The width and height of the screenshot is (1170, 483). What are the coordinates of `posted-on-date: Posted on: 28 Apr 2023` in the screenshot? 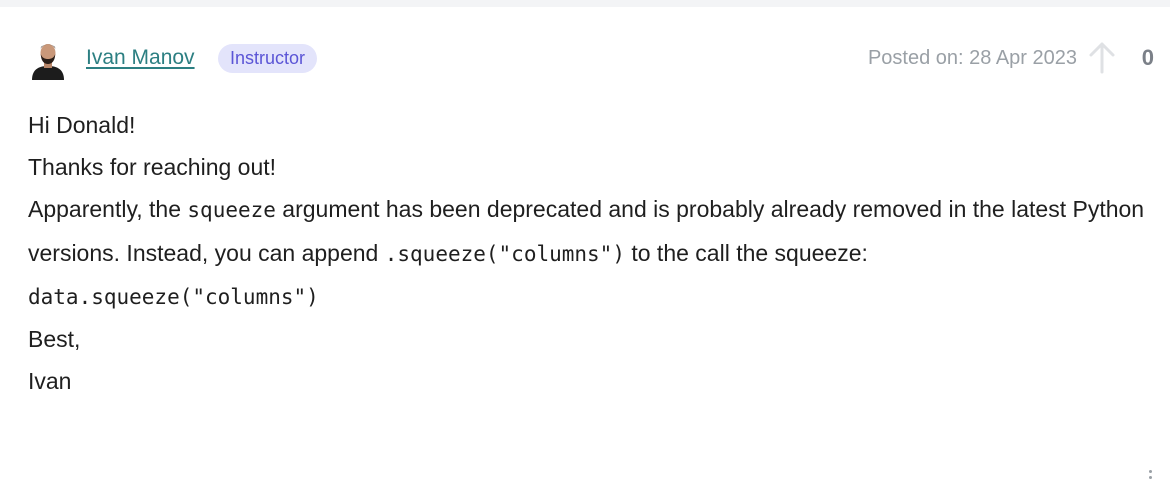 It's located at (972, 58).